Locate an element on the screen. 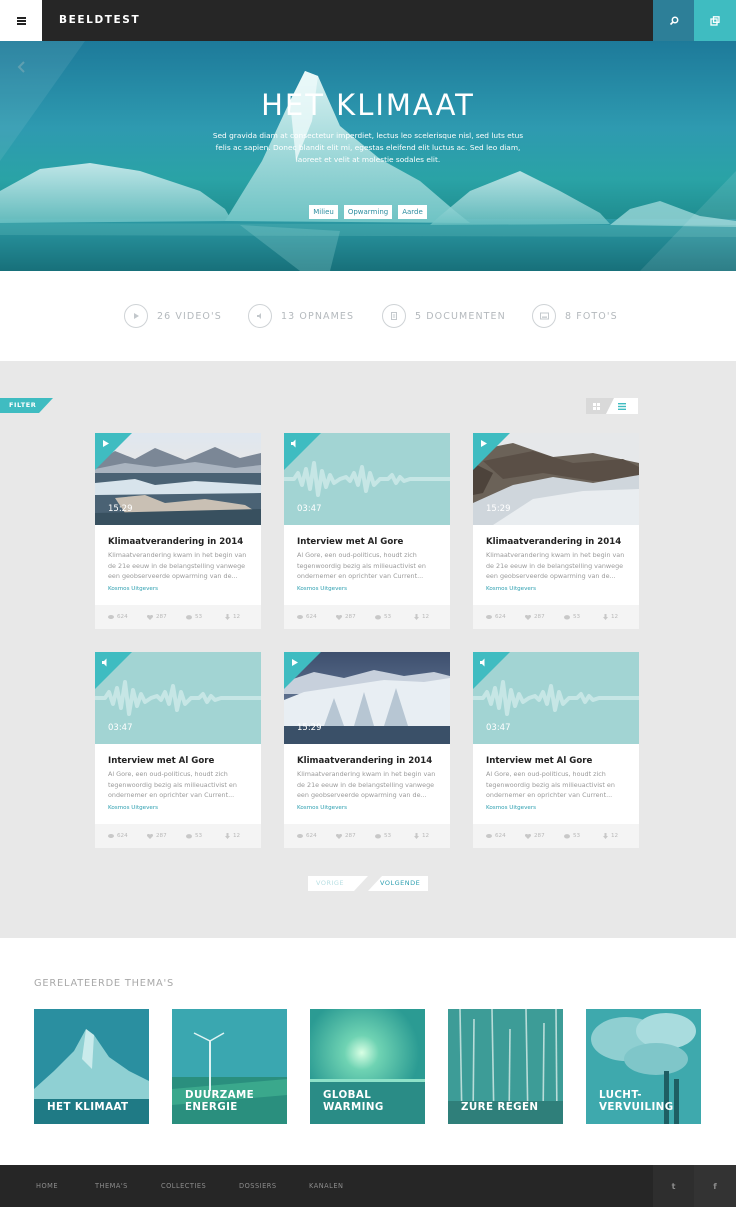 The height and width of the screenshot is (1207, 736). search-button is located at coordinates (673, 20).